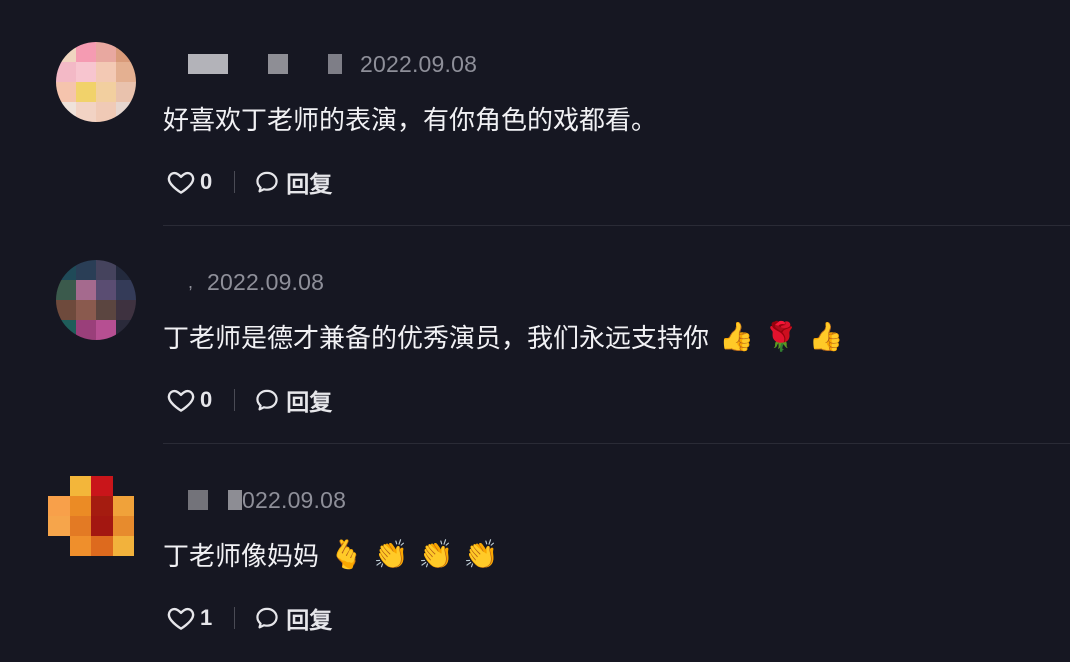 Image resolution: width=1070 pixels, height=662 pixels. What do you see at coordinates (781, 336) in the screenshot?
I see `rose-icon: 🌹` at bounding box center [781, 336].